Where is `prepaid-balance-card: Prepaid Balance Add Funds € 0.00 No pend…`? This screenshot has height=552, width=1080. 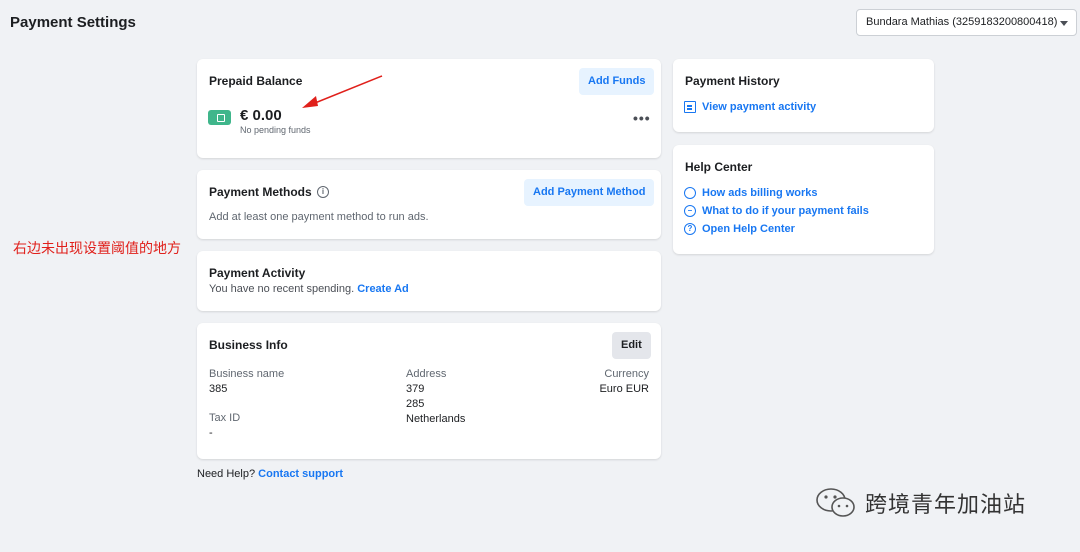 prepaid-balance-card: Prepaid Balance Add Funds € 0.00 No pend… is located at coordinates (429, 108).